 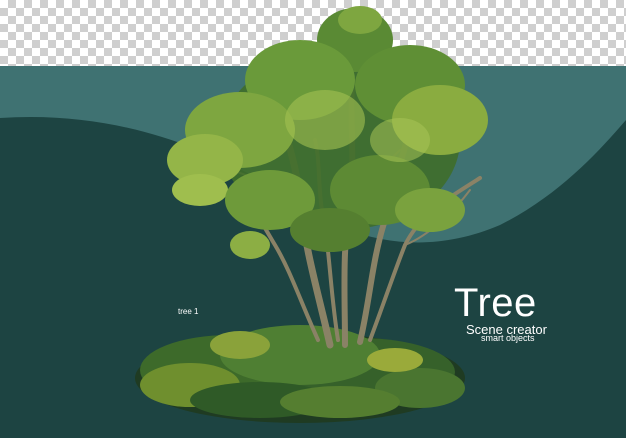 I want to click on title-text: Tree, so click(x=495, y=303).